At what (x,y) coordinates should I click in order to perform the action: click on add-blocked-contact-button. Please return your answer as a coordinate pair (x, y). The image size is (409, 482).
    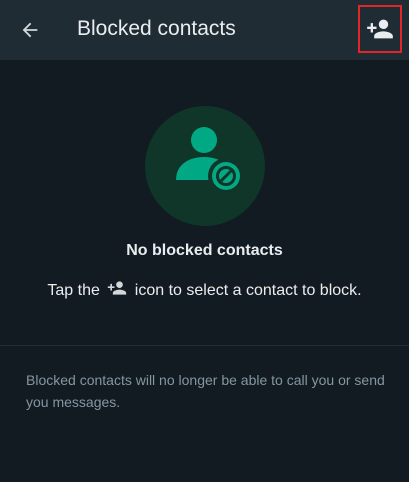
    Looking at the image, I should click on (380, 29).